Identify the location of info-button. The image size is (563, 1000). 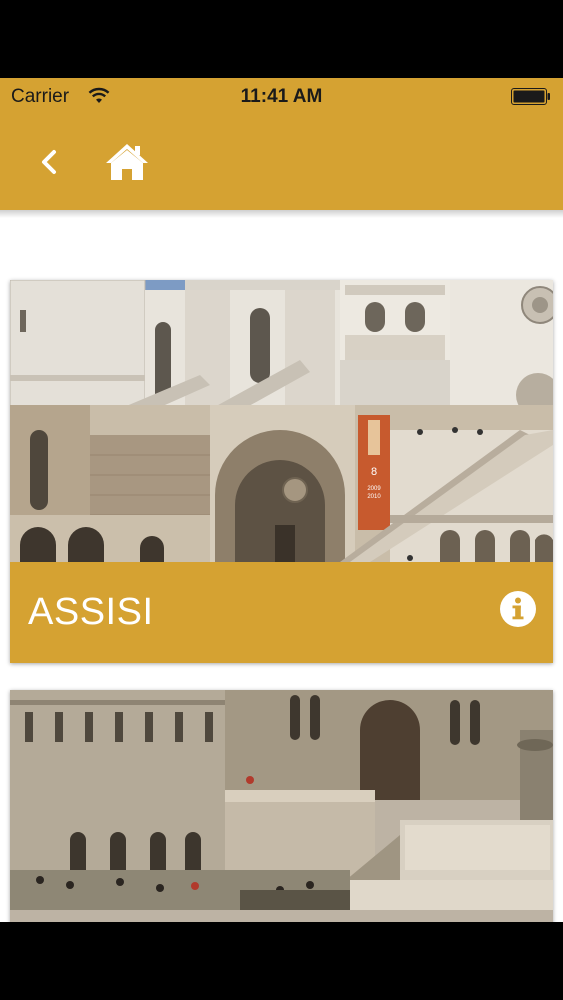
(518, 609).